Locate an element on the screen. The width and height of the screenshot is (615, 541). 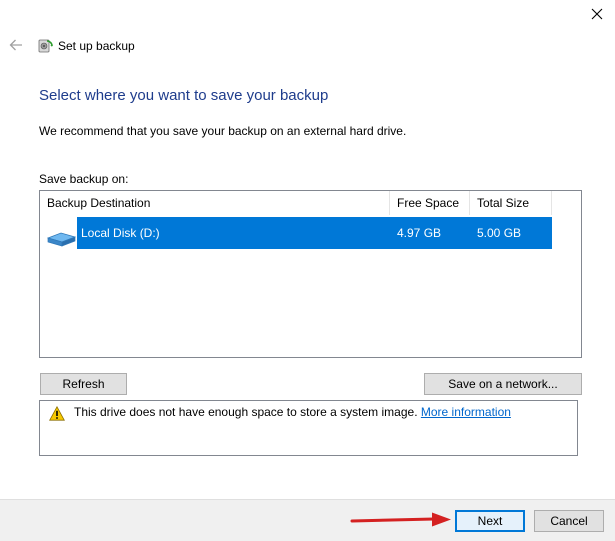
column-header-destination: Backup Destination is located at coordinates (215, 203).